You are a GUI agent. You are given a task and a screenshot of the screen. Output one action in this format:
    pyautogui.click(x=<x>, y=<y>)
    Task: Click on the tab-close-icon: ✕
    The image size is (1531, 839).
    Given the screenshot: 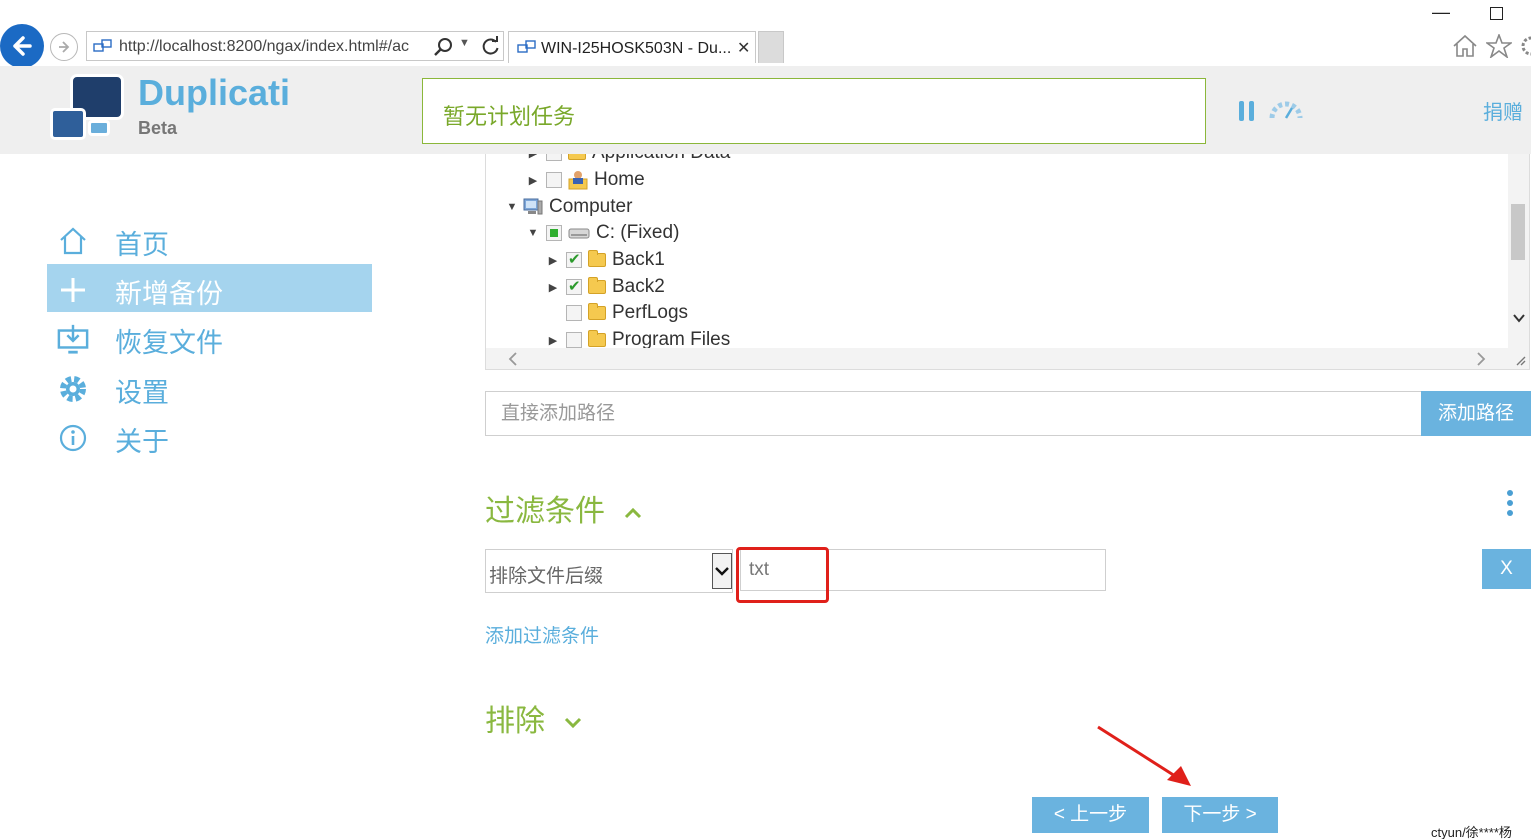 What is the action you would take?
    pyautogui.click(x=743, y=48)
    